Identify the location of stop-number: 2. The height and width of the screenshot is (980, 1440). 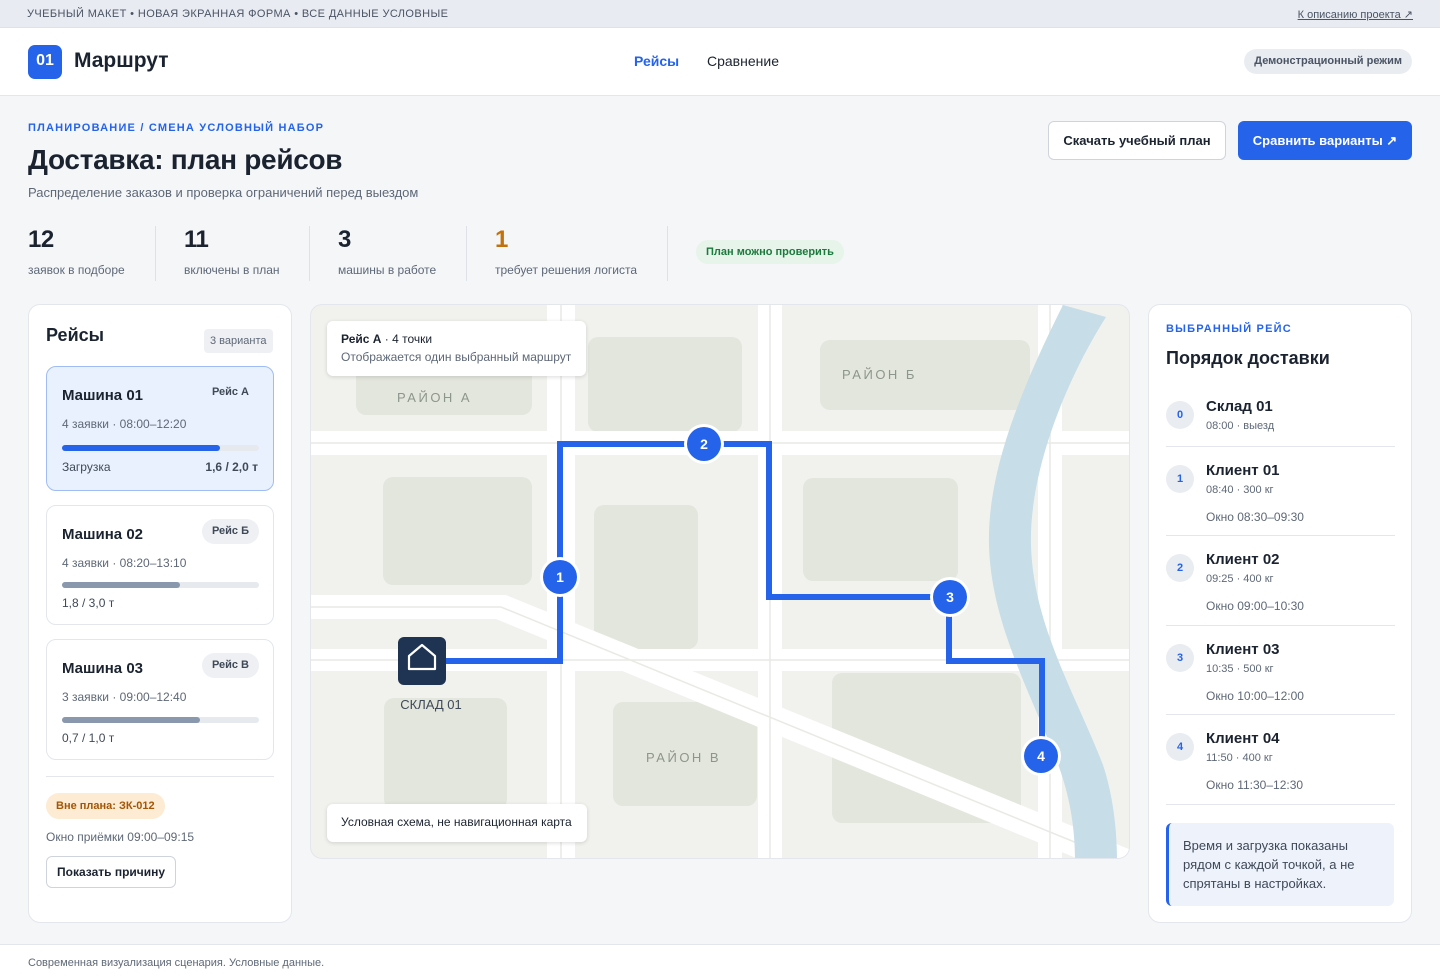
(1180, 568).